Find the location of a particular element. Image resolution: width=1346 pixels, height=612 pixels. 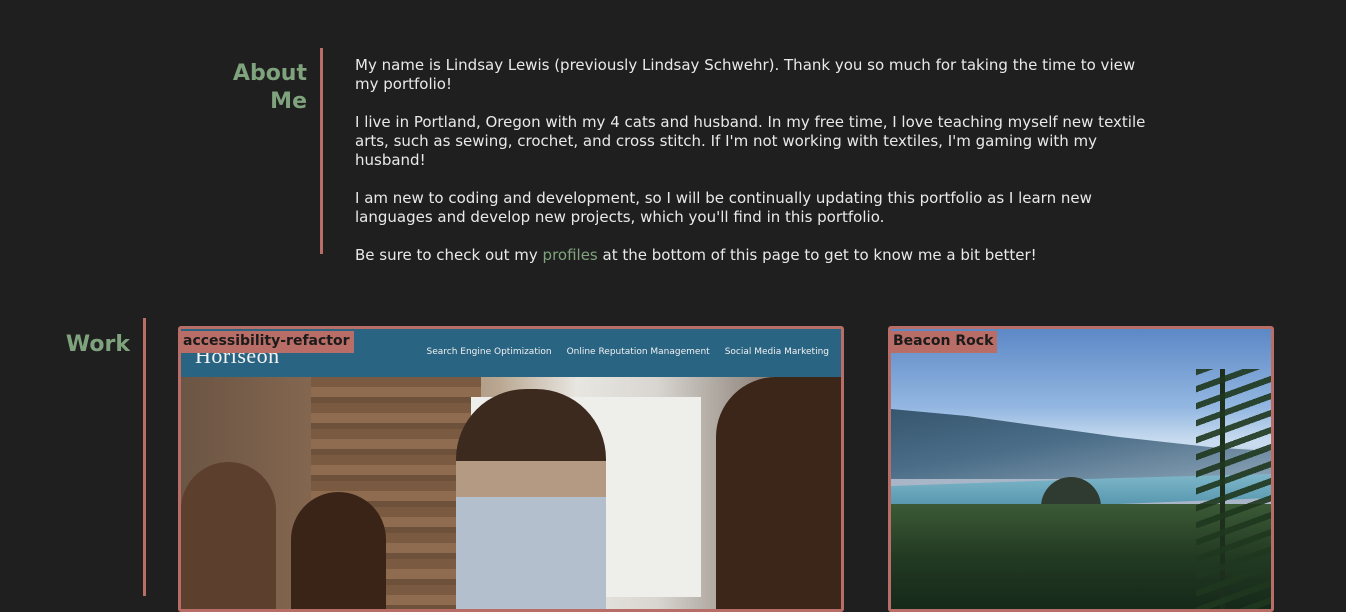

about-paragraph-4-before: Be sure to check out my is located at coordinates (449, 255).